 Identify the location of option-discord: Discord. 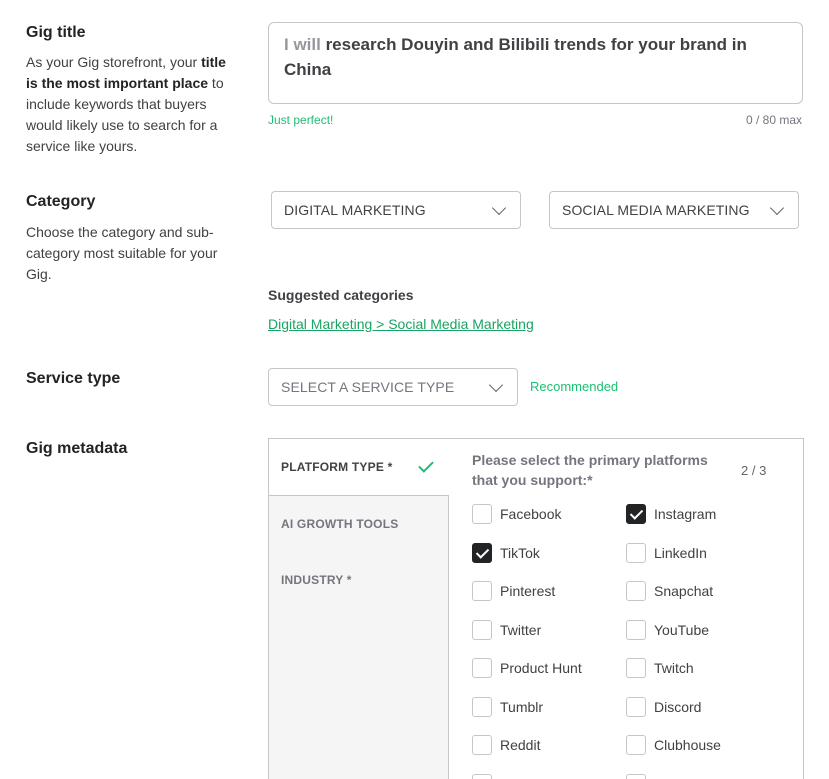
(663, 707).